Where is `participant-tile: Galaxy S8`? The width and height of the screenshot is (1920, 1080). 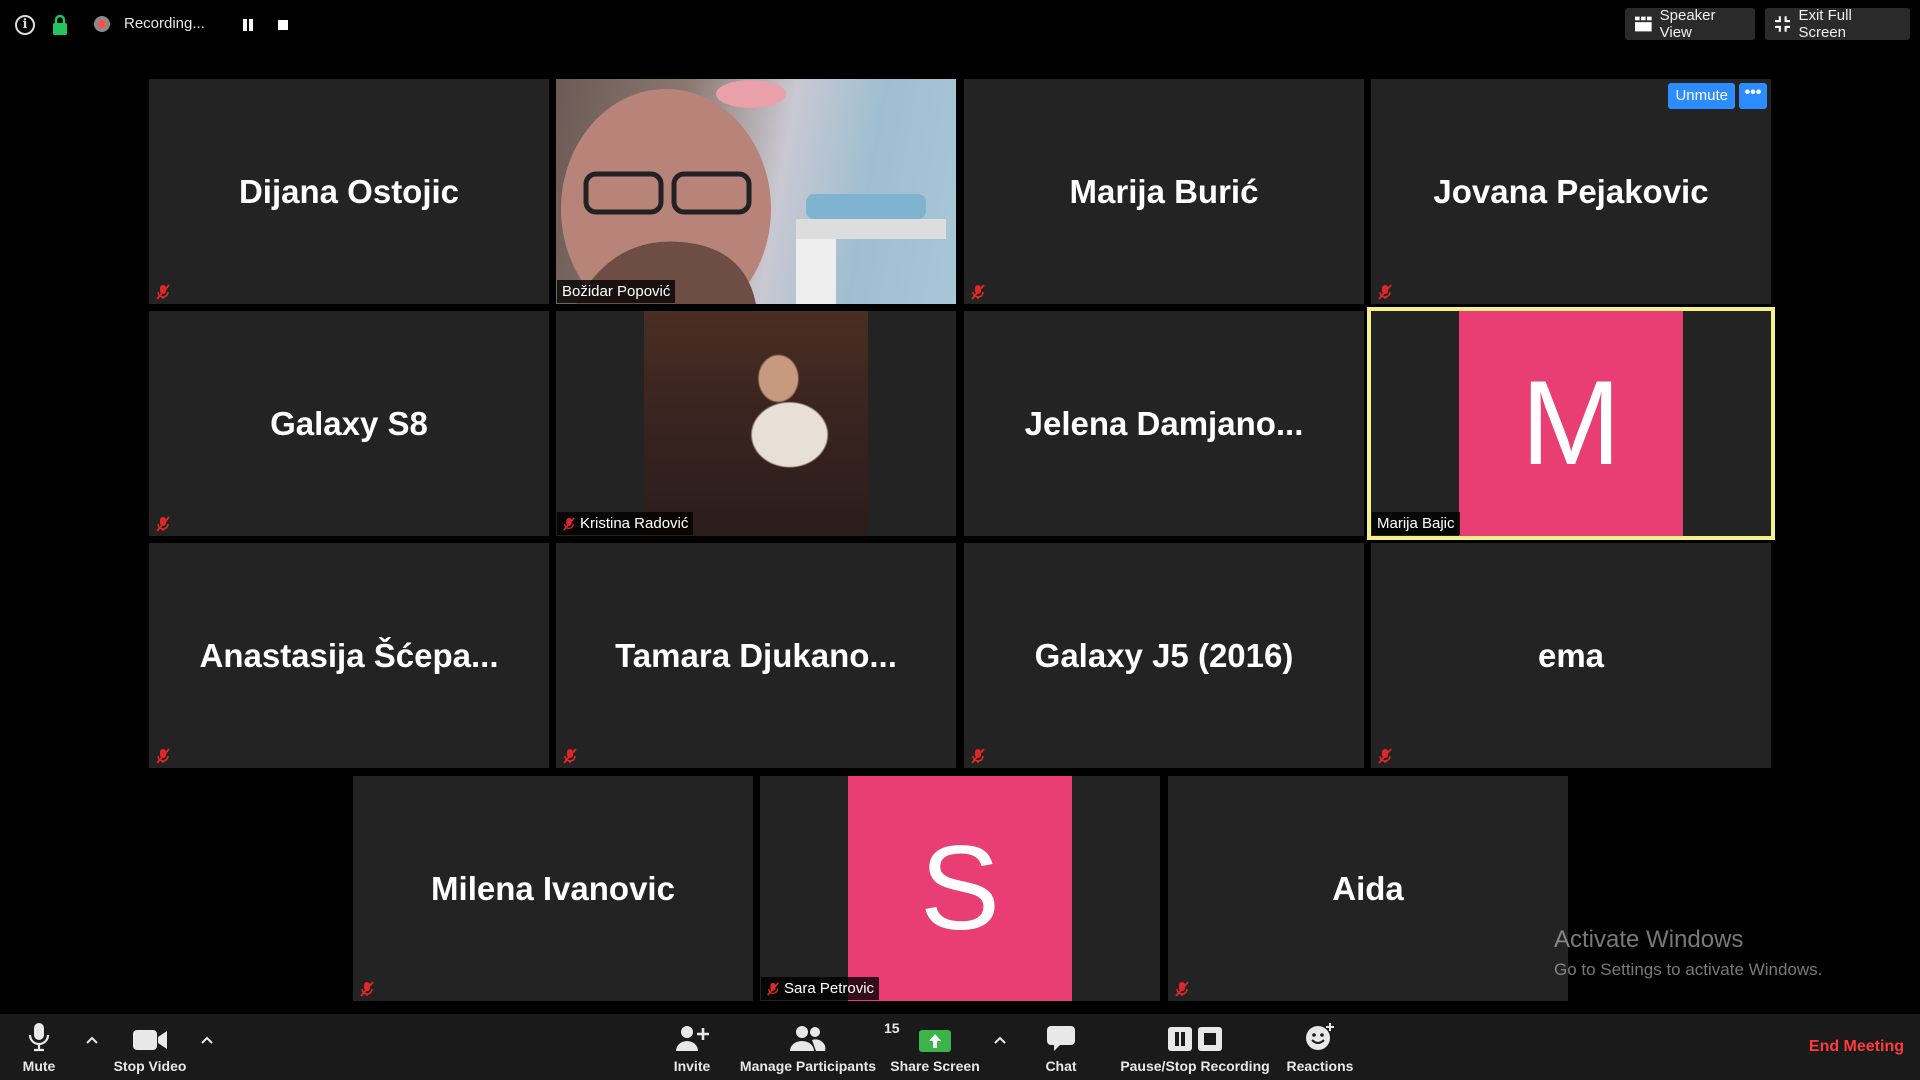
participant-tile: Galaxy S8 is located at coordinates (349, 423).